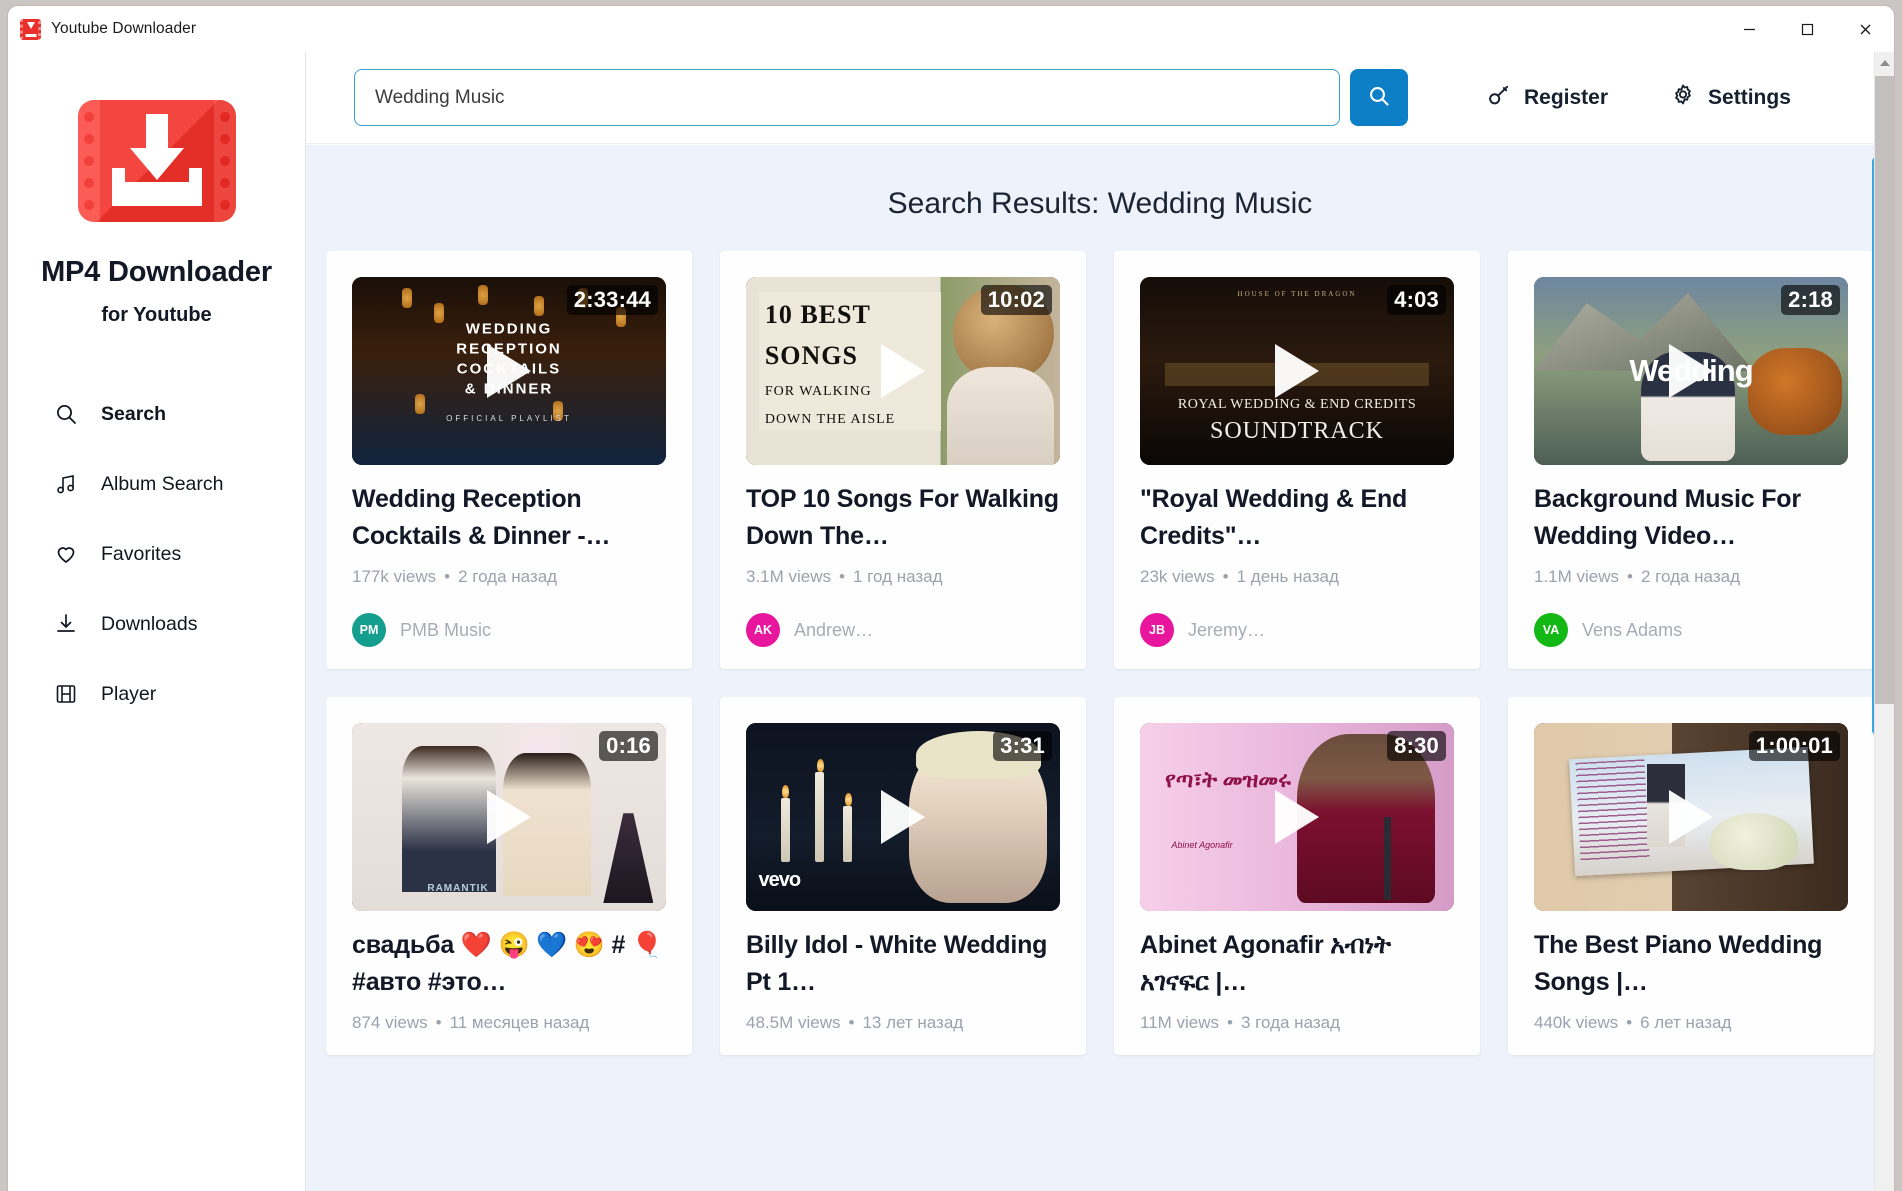  I want to click on maximize-button, so click(1807, 29).